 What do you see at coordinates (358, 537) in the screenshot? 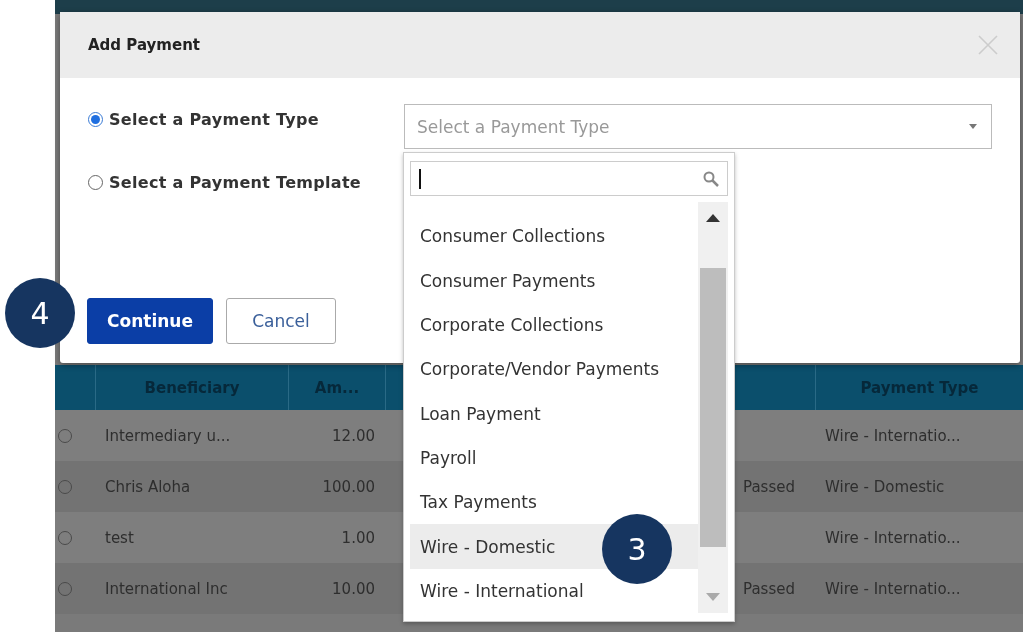
I see `table-cell-text: 1.00` at bounding box center [358, 537].